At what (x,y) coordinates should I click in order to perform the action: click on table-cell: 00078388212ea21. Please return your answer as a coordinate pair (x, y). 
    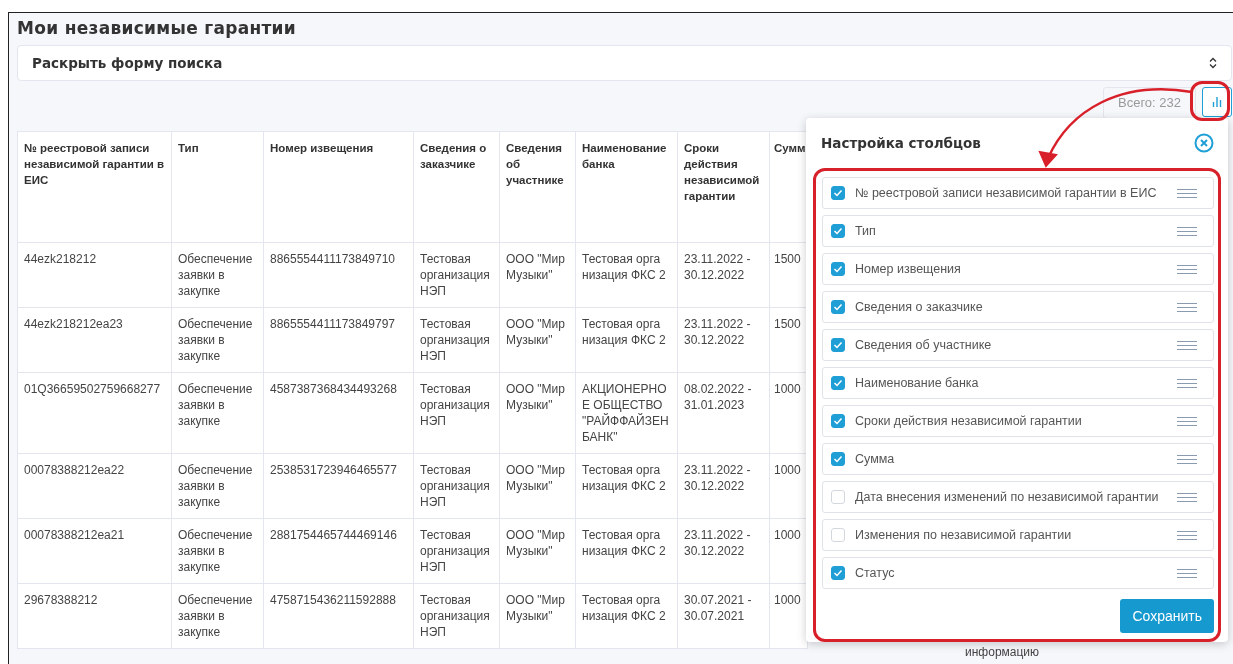
    Looking at the image, I should click on (94, 551).